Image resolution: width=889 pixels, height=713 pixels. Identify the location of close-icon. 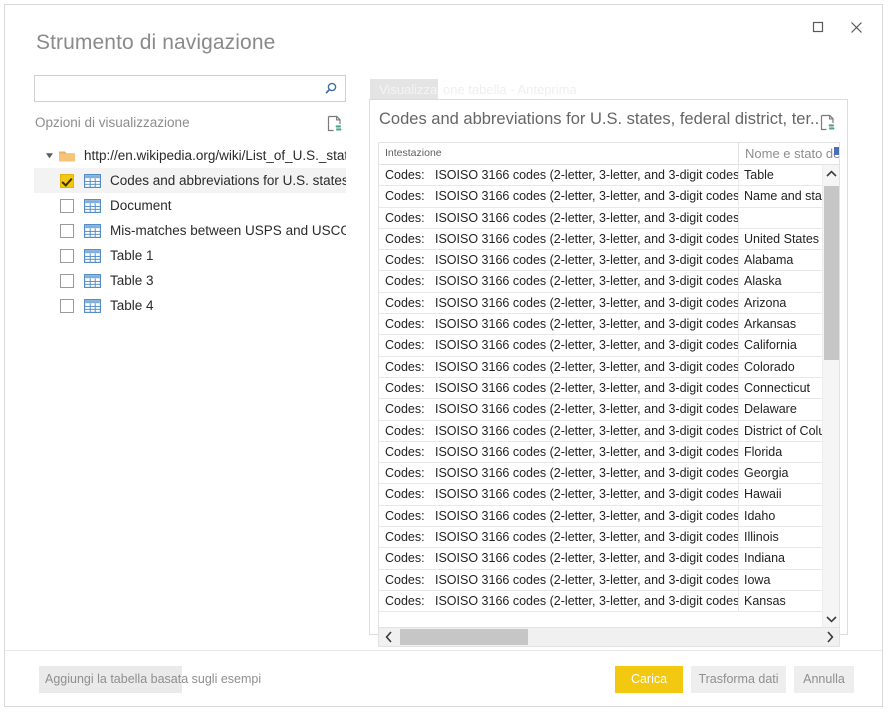
(856, 27).